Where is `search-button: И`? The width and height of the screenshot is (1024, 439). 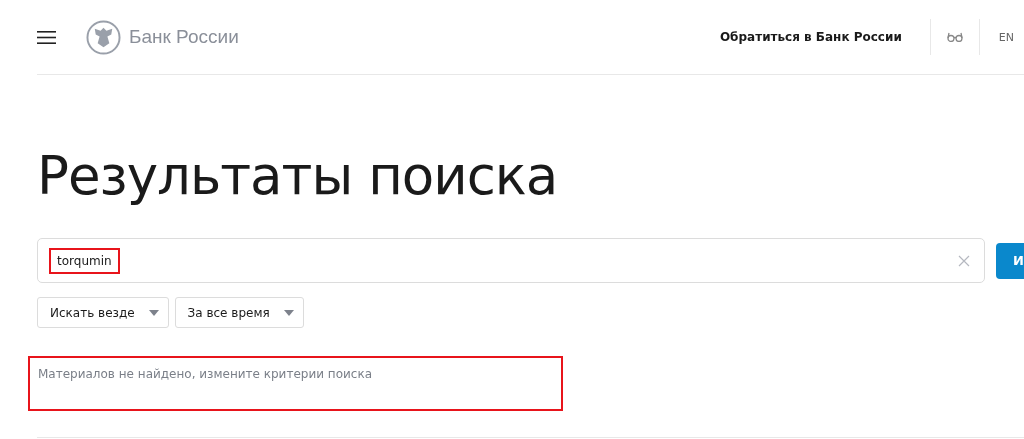
search-button: И is located at coordinates (1010, 260).